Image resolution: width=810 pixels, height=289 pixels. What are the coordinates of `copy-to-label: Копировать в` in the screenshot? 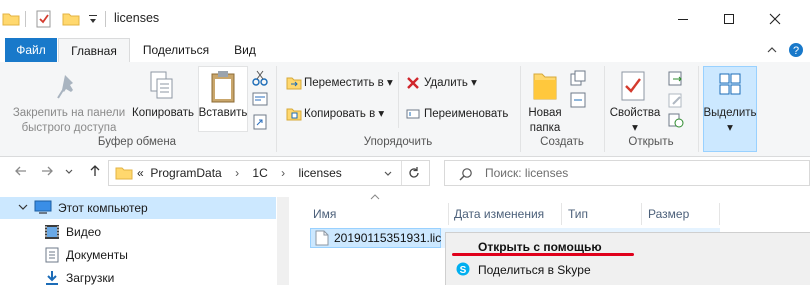 It's located at (340, 114).